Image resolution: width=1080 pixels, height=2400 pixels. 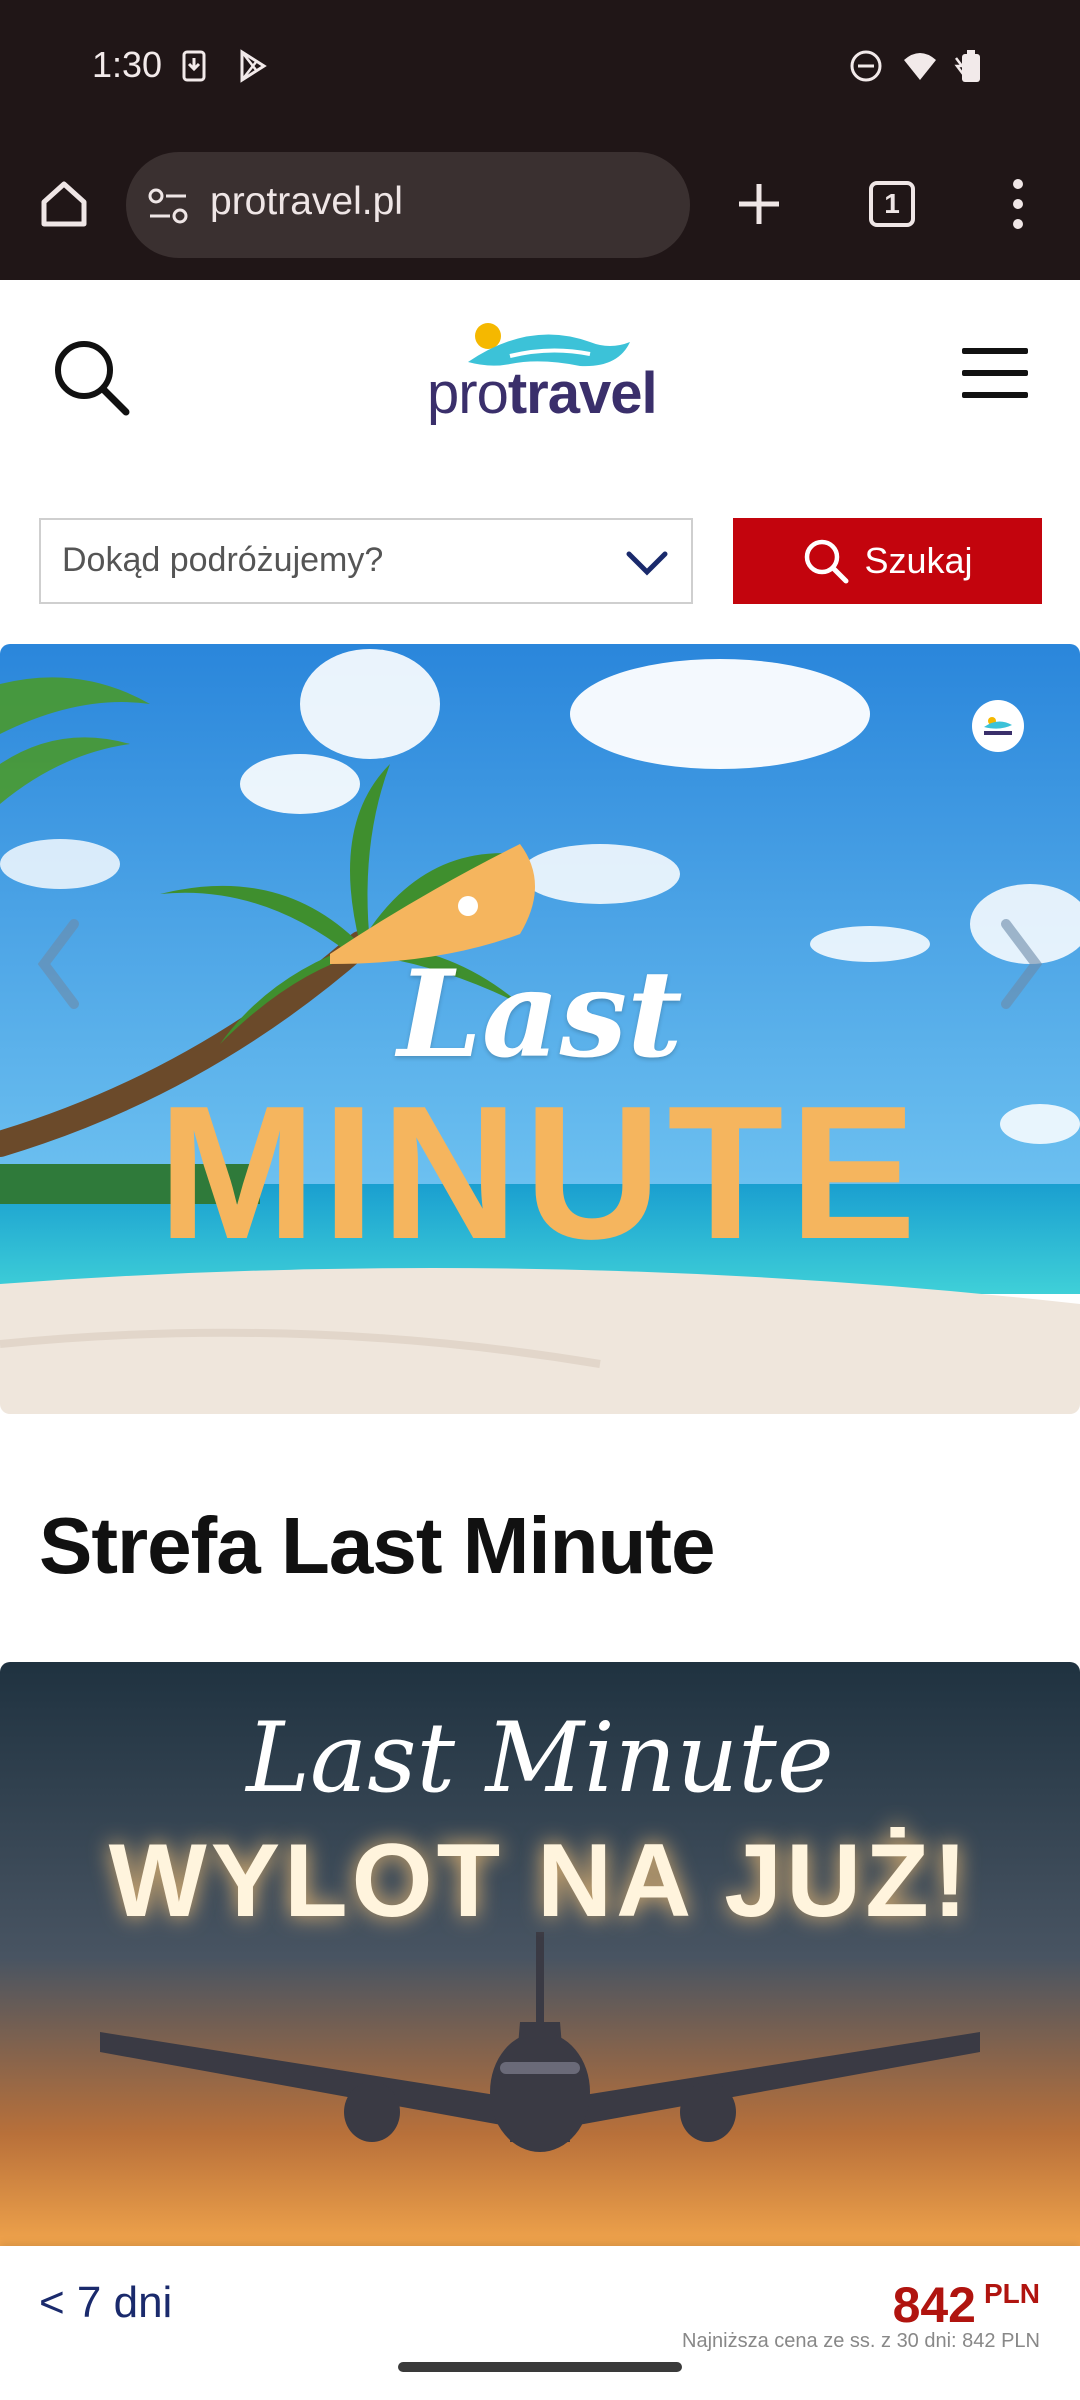 I want to click on search-button-label: Szukaj, so click(x=918, y=560).